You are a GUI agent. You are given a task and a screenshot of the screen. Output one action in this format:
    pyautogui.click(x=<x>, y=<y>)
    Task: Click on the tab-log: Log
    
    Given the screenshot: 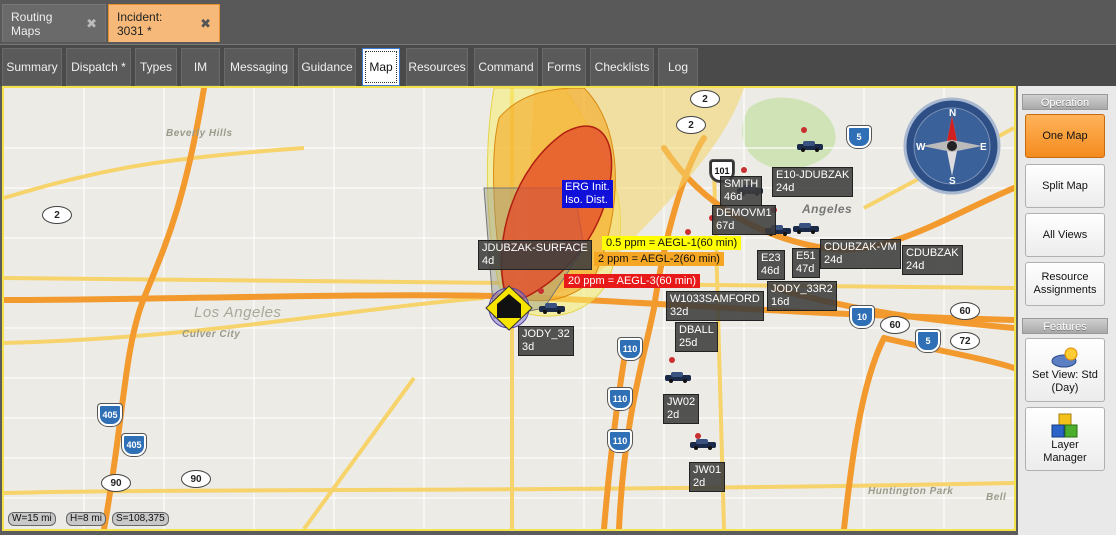 What is the action you would take?
    pyautogui.click(x=678, y=67)
    